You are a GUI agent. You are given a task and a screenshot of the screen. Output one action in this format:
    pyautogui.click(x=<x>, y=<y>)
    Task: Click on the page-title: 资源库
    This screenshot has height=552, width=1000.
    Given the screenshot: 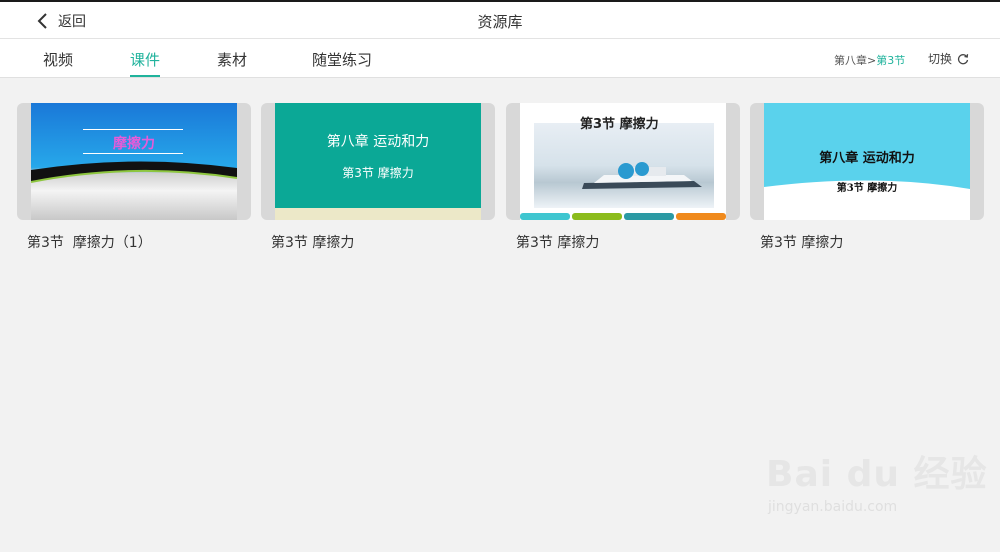 What is the action you would take?
    pyautogui.click(x=500, y=22)
    